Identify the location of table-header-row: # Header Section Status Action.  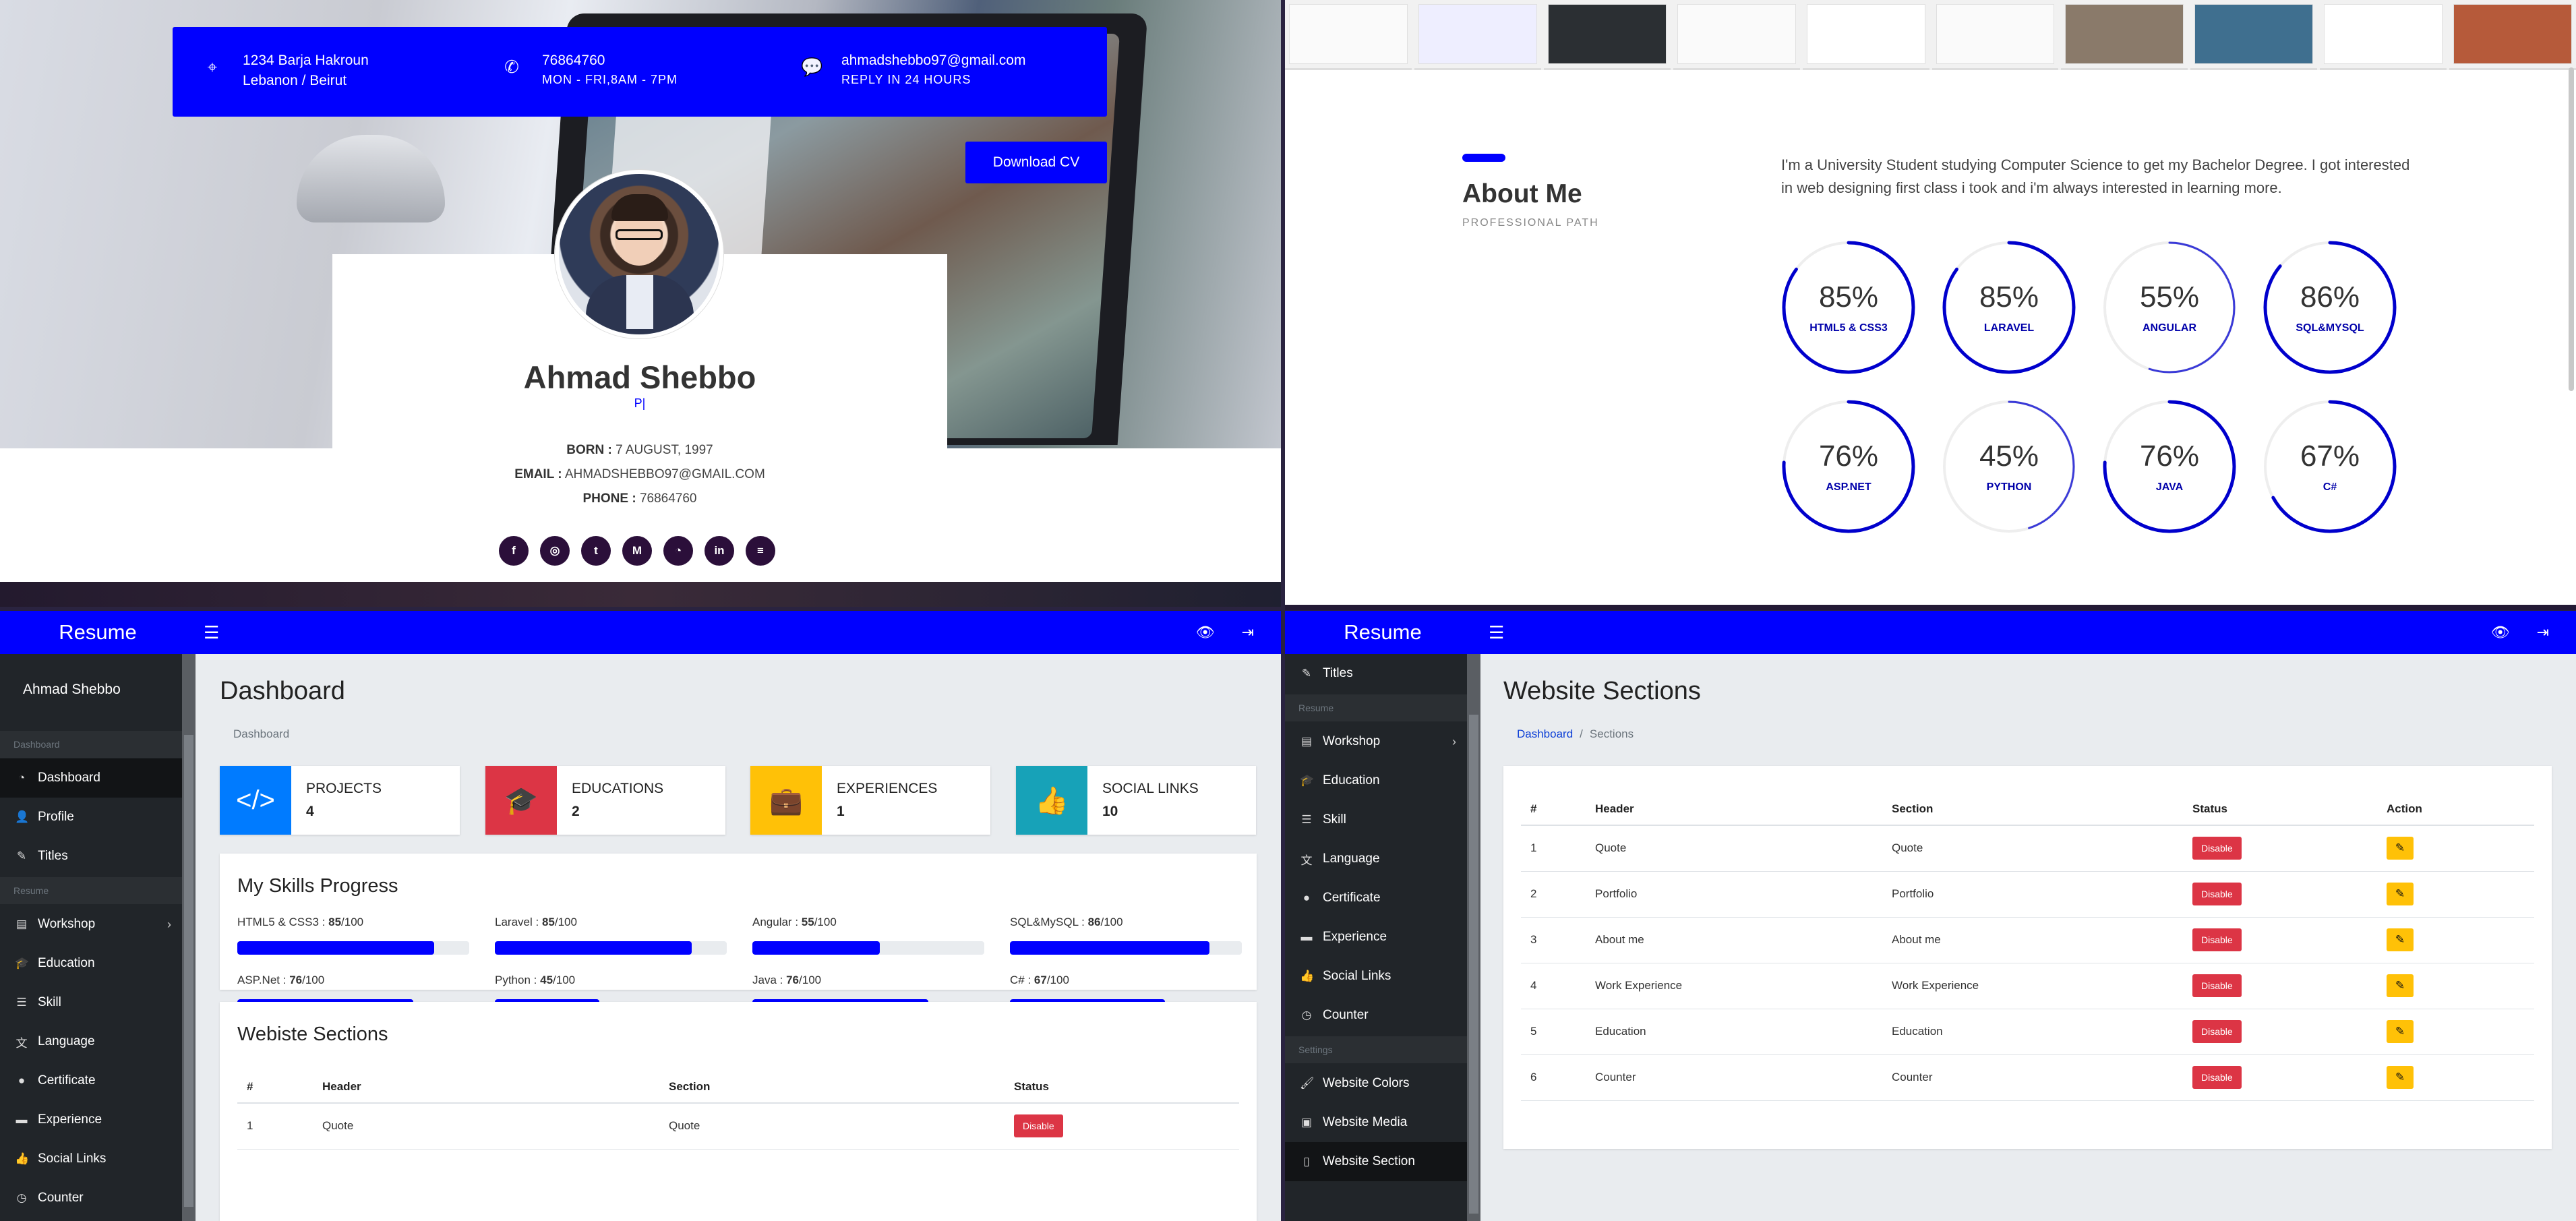
(2028, 810).